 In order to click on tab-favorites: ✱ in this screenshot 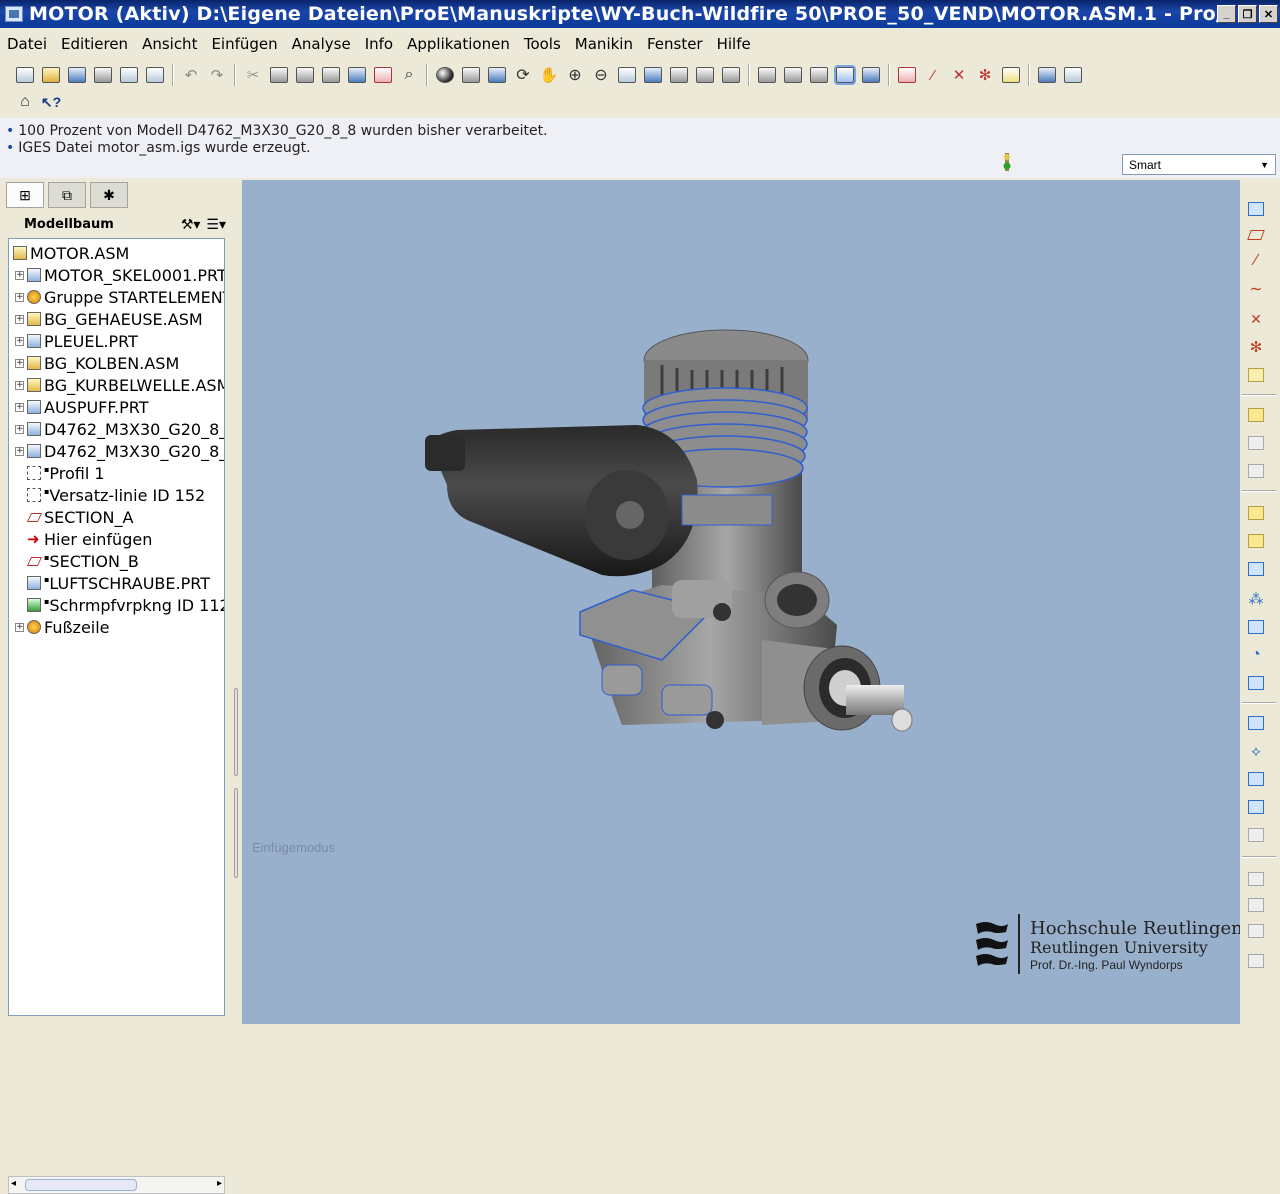, I will do `click(109, 195)`.